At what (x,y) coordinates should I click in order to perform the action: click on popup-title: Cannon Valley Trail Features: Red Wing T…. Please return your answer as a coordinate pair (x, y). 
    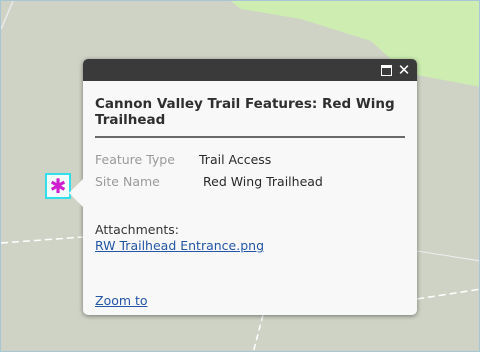
    Looking at the image, I should click on (245, 112).